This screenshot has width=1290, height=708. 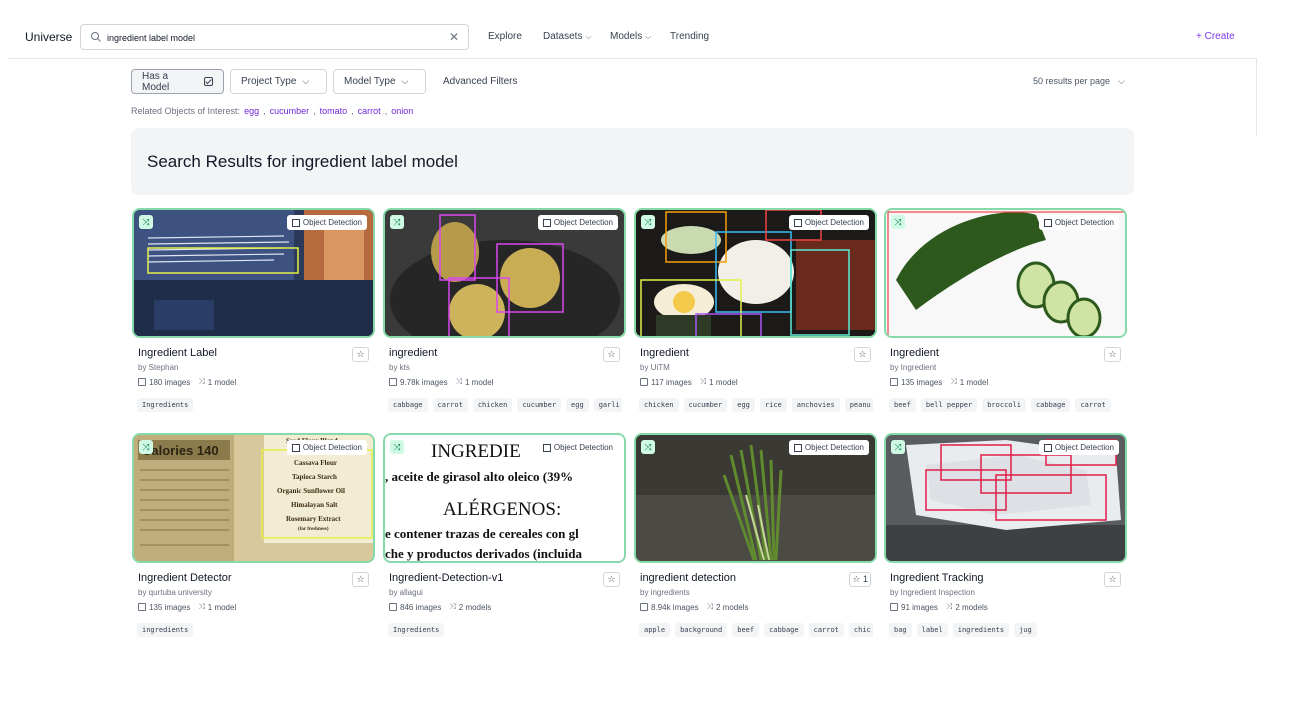 I want to click on results-per-page-select: 50 results per page ⌵, so click(x=1079, y=81).